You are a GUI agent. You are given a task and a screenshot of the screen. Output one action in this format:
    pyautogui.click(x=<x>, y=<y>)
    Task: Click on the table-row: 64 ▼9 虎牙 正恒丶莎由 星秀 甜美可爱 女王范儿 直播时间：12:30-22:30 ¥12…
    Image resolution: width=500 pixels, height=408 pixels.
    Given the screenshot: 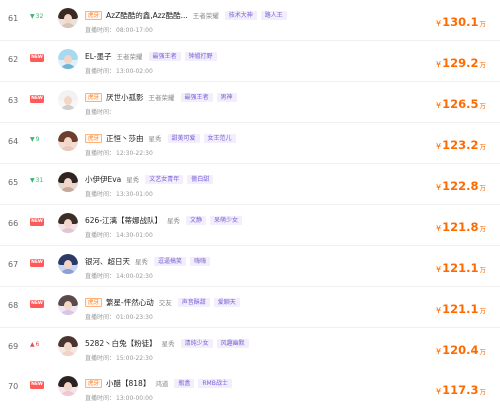 What is the action you would take?
    pyautogui.click(x=250, y=143)
    